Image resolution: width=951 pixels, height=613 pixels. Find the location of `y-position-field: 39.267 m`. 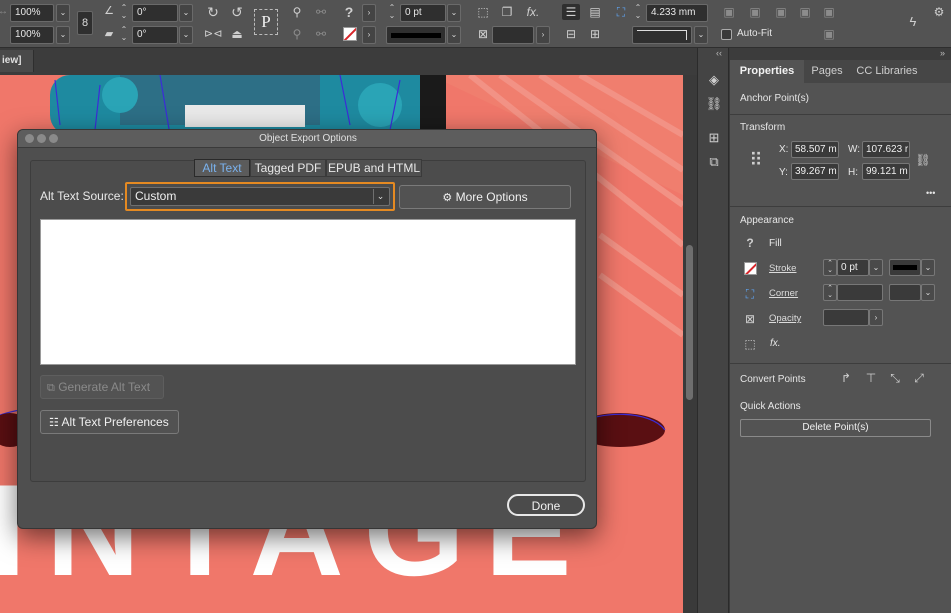

y-position-field: 39.267 m is located at coordinates (815, 171).